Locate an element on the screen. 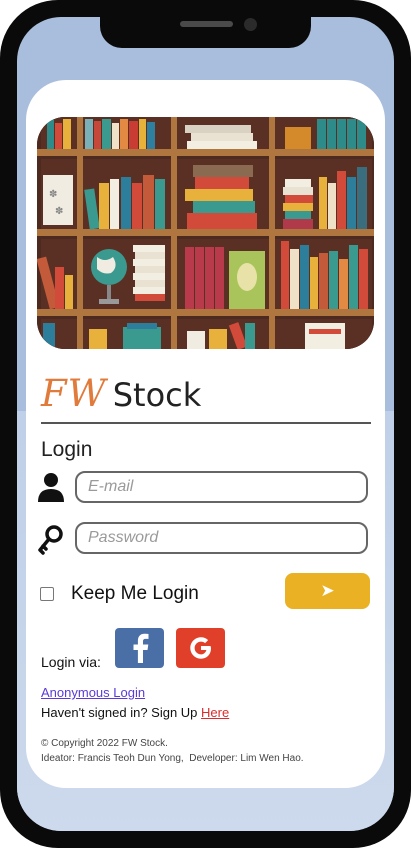 The height and width of the screenshot is (848, 411). copyright-text: © Copyright 2022 FW Stock. is located at coordinates (104, 743).